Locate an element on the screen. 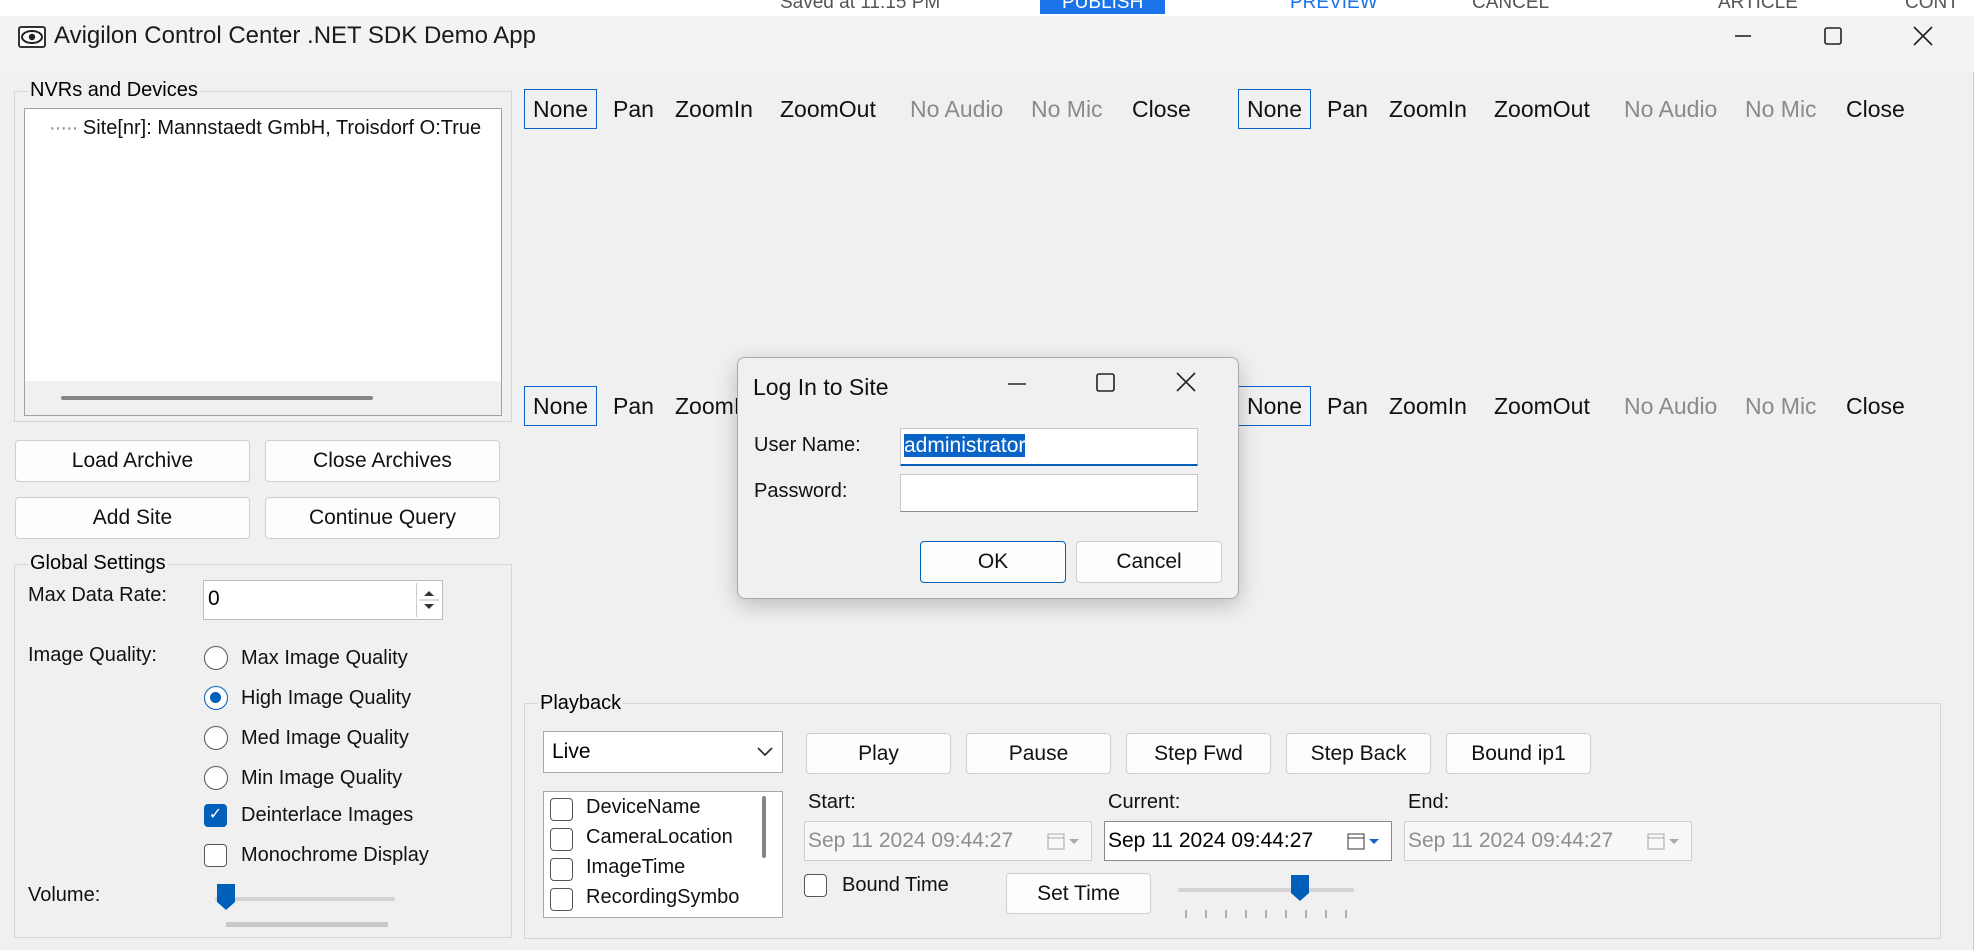 The image size is (1974, 950). volume-slider-thumb is located at coordinates (226, 897).